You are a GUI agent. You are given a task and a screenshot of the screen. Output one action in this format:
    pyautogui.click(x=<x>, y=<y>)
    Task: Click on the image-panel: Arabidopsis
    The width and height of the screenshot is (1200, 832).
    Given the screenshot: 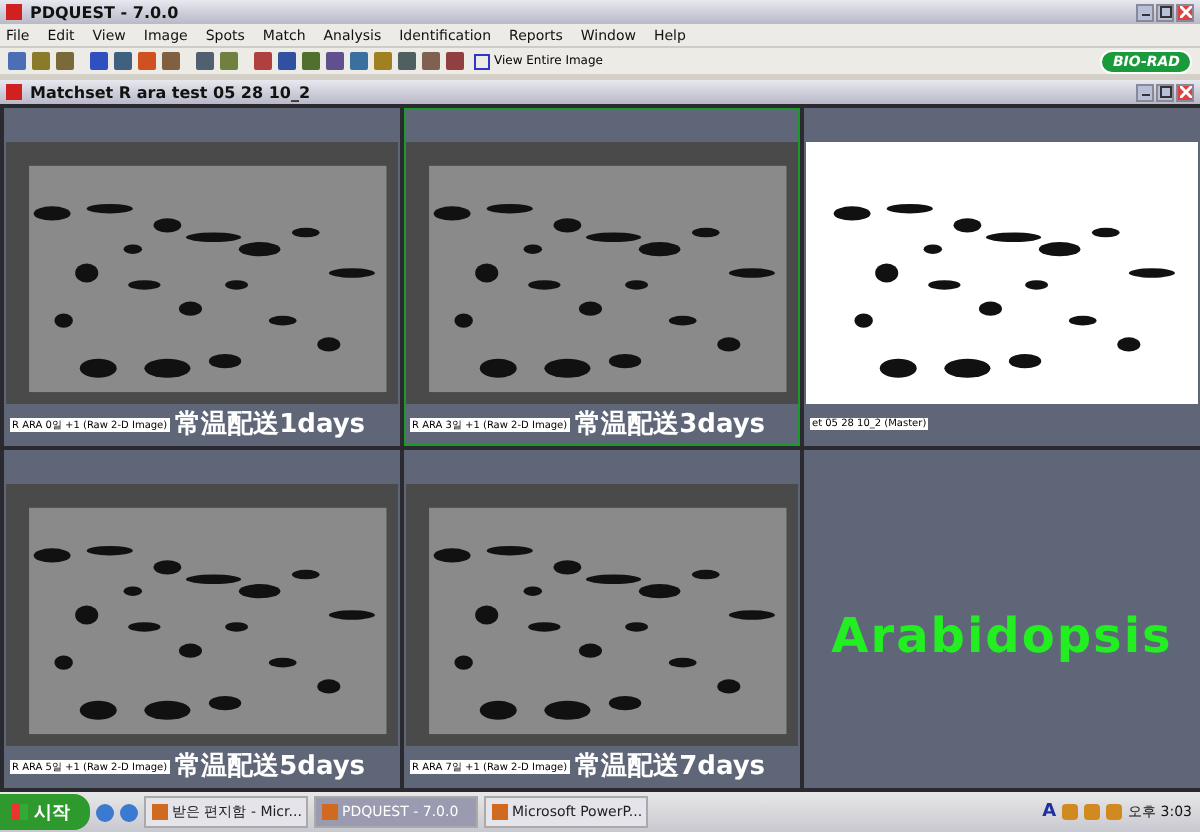 What is the action you would take?
    pyautogui.click(x=1002, y=619)
    